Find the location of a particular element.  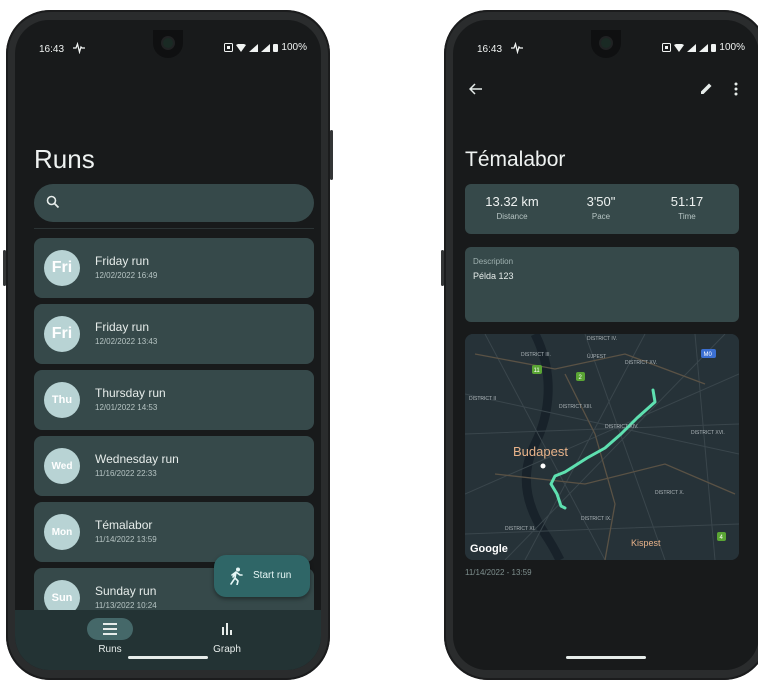

stat-value: 13.32 km is located at coordinates (512, 201).